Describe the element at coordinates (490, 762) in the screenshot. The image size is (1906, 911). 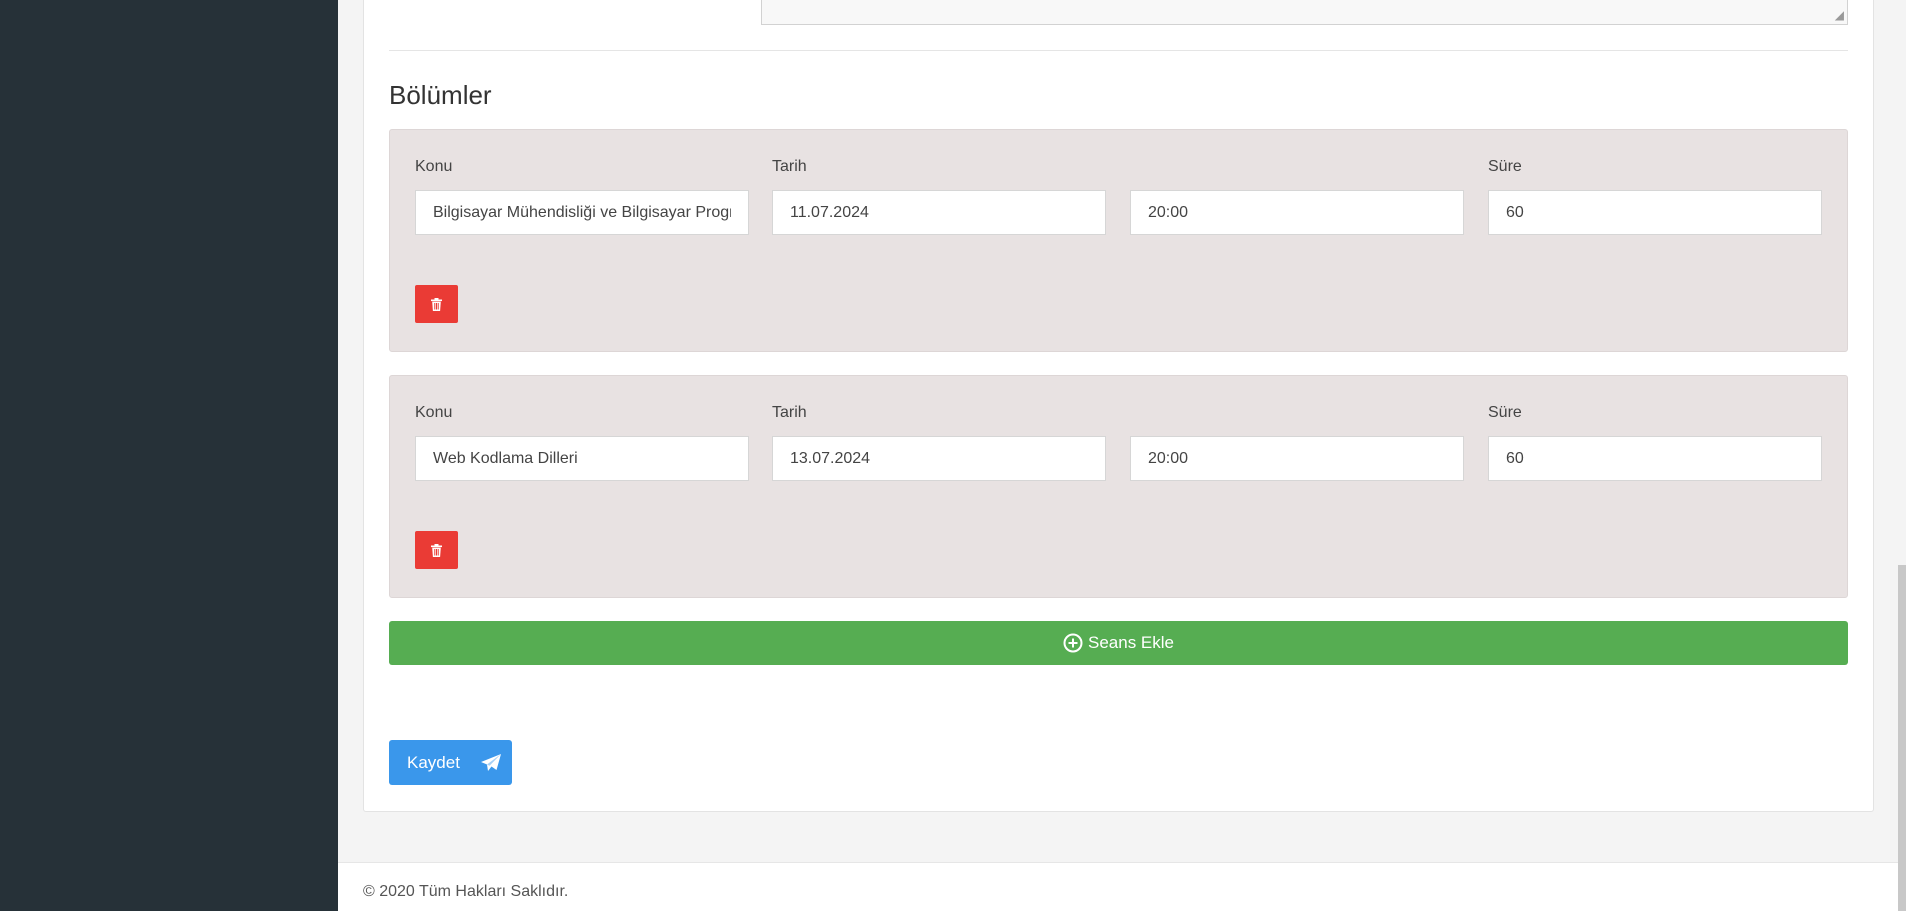
I see `paper-plane-icon` at that location.